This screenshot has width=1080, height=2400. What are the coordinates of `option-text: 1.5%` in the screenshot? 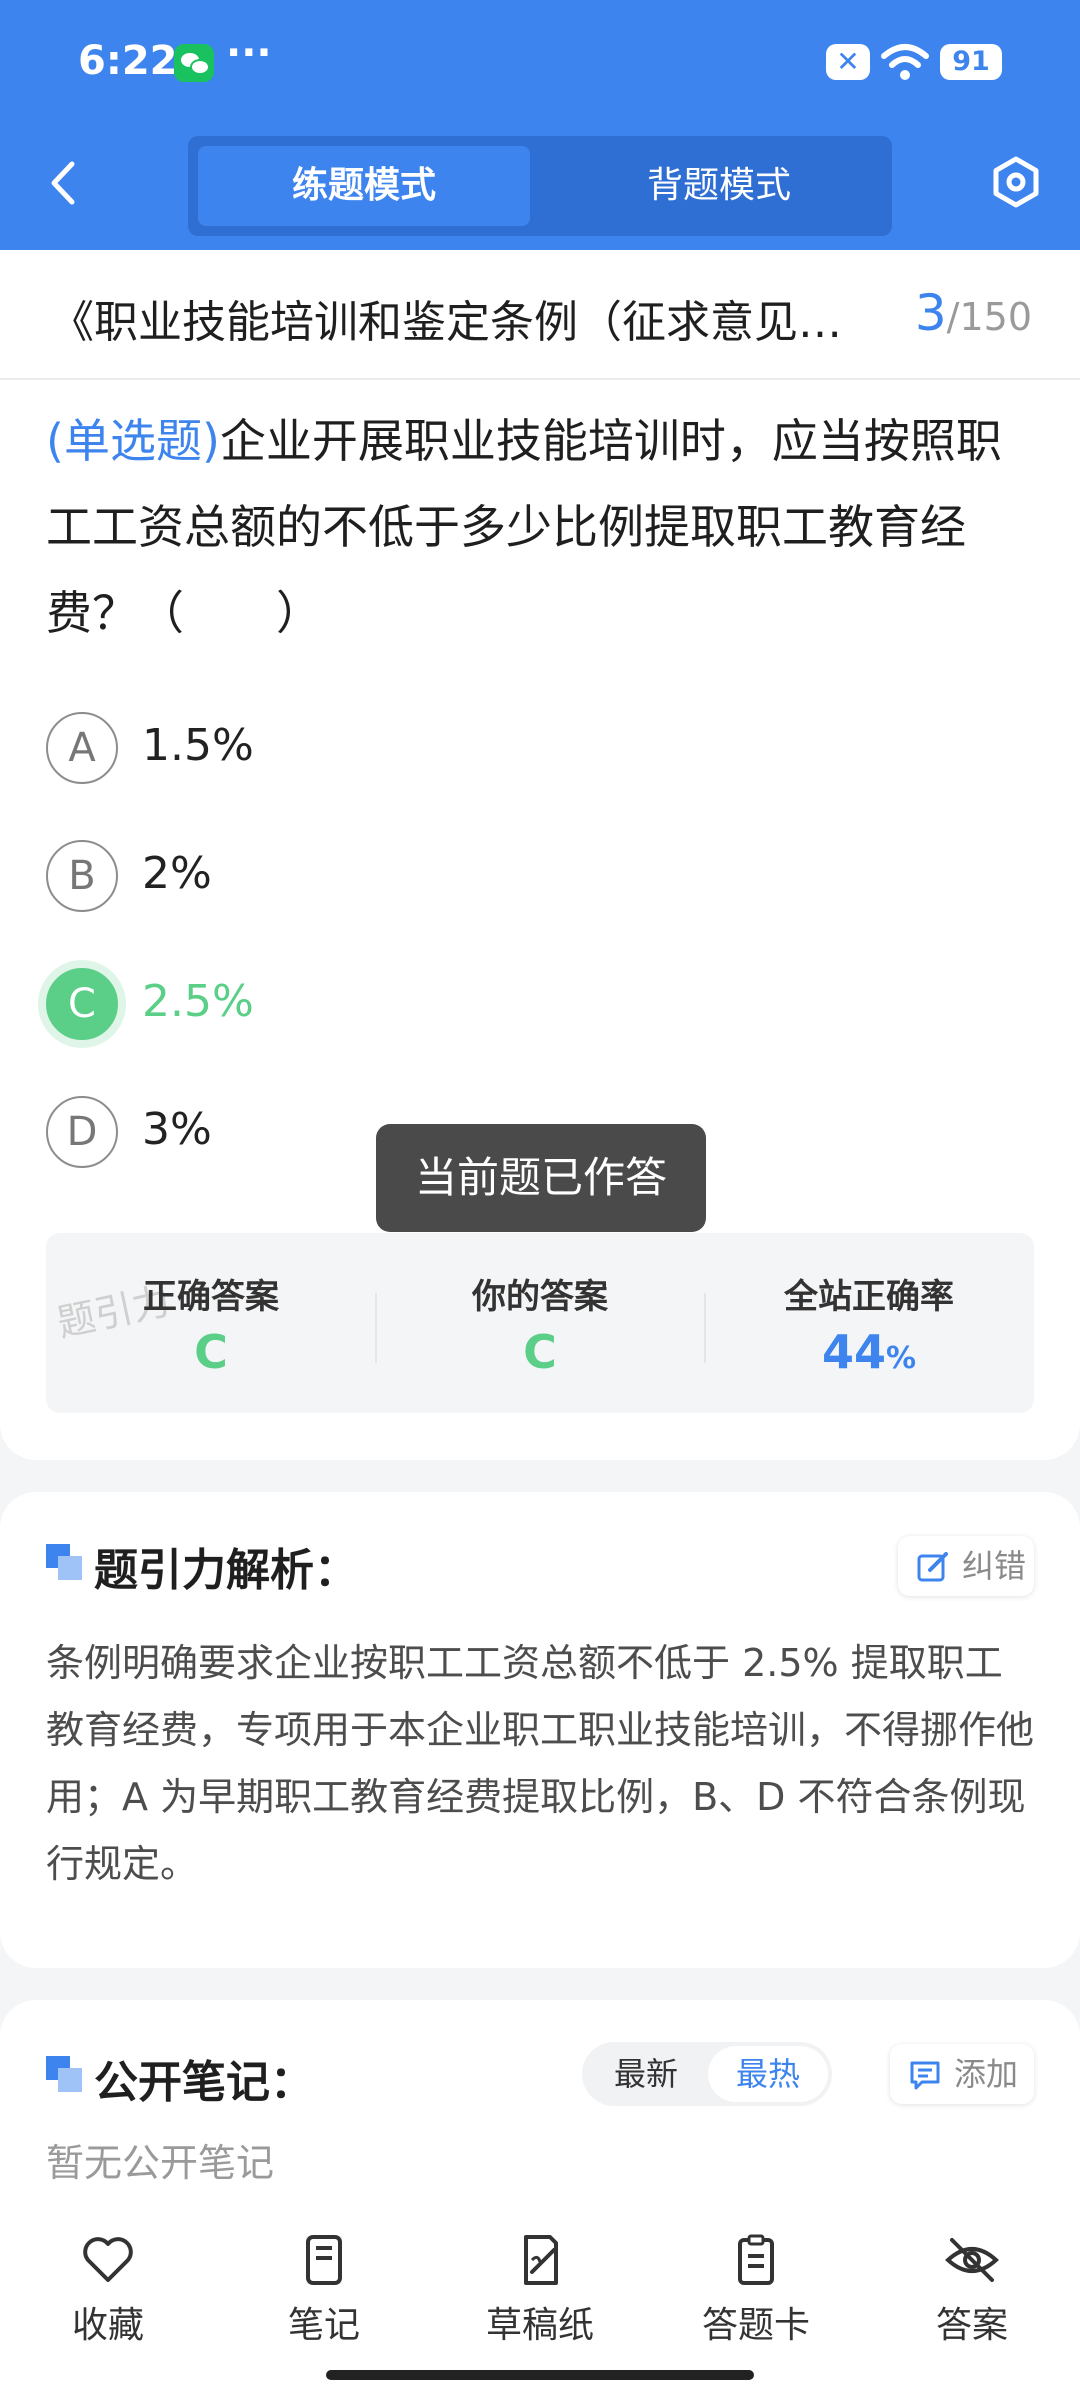 It's located at (198, 745).